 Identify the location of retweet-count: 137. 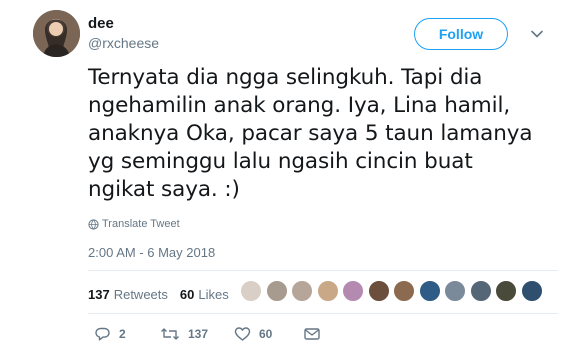
(198, 334).